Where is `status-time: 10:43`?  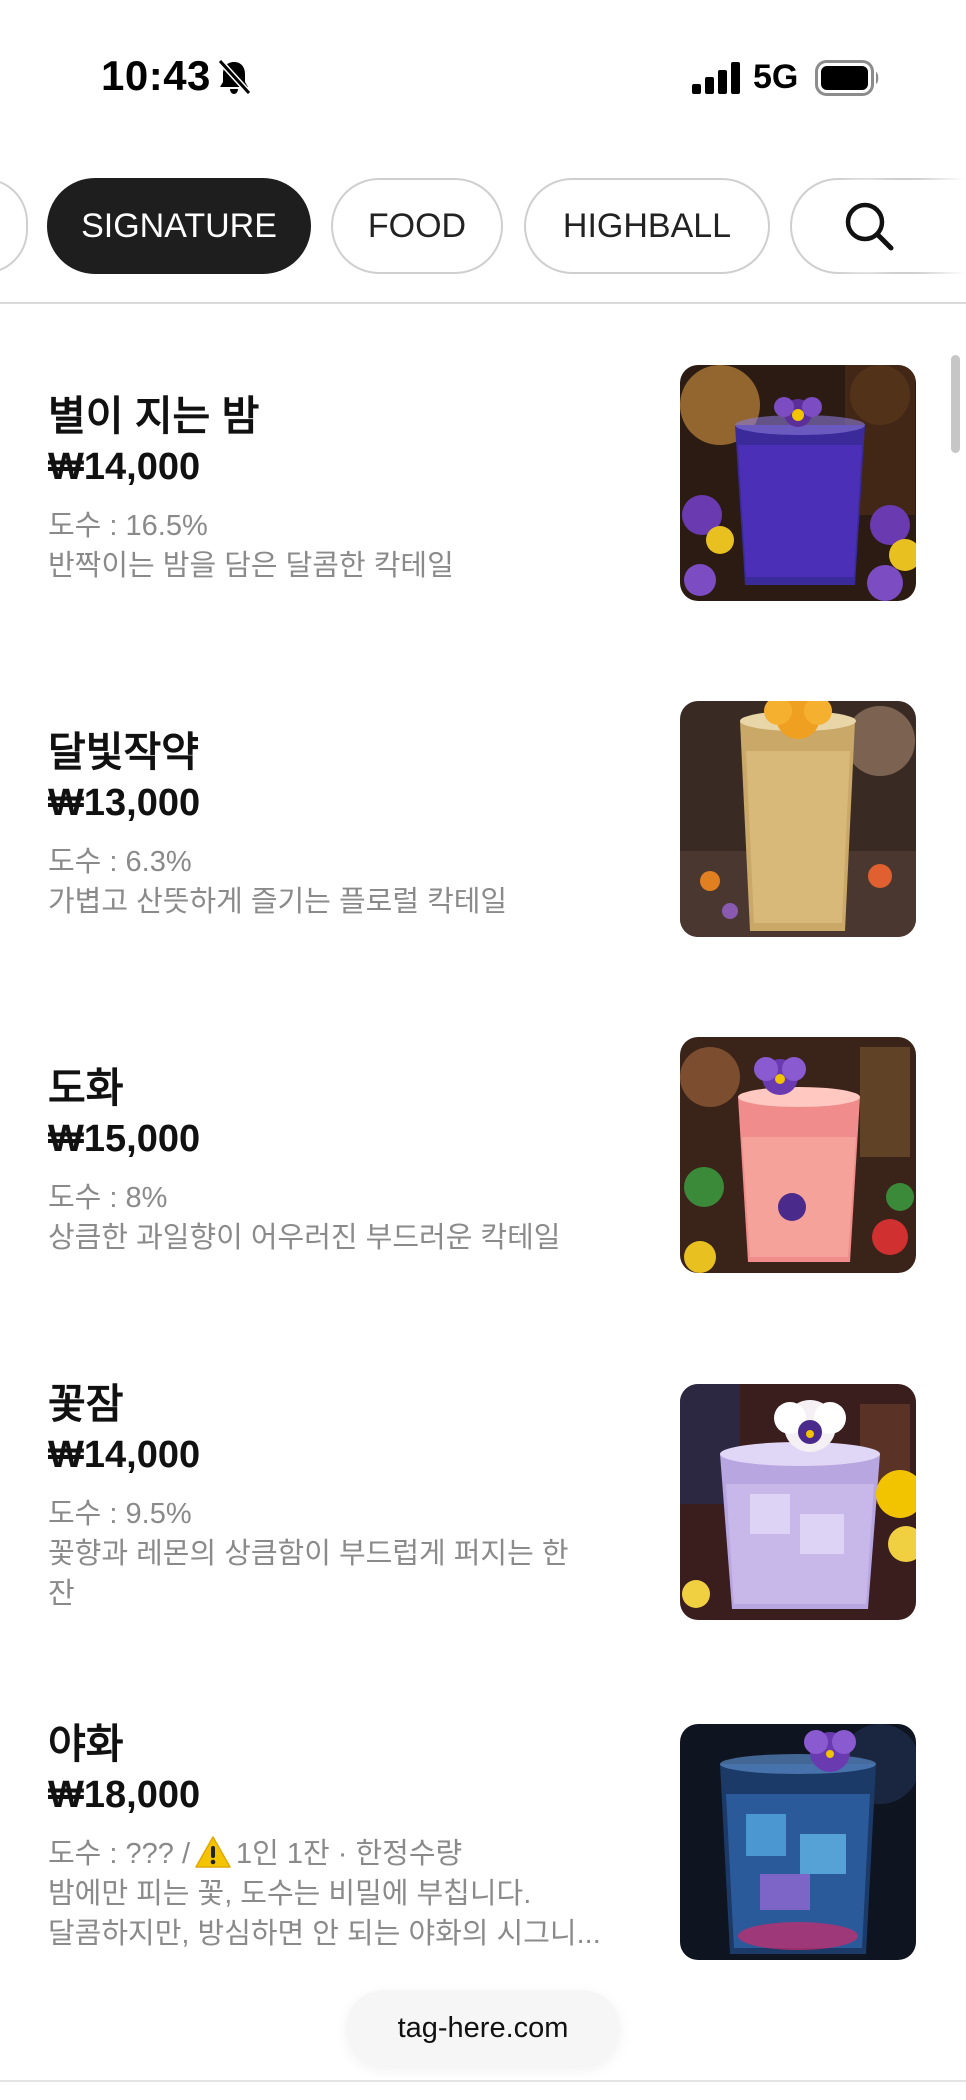
status-time: 10:43 is located at coordinates (156, 75).